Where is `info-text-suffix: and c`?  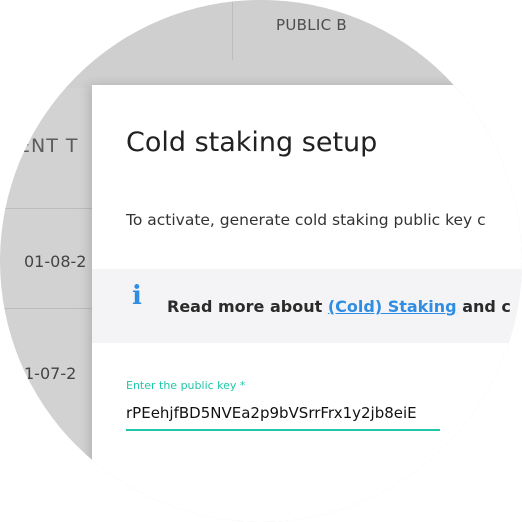 info-text-suffix: and c is located at coordinates (483, 306).